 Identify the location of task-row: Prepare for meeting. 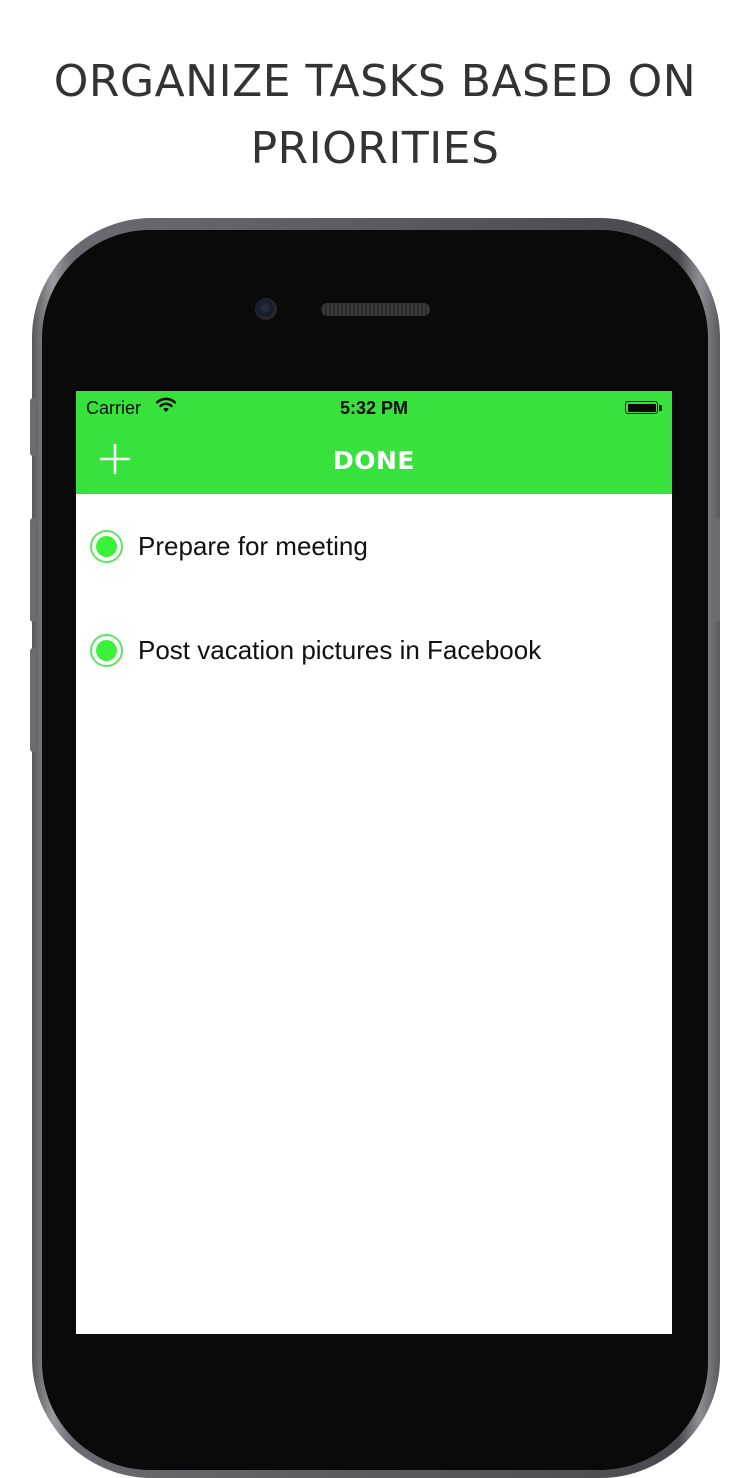
(374, 546).